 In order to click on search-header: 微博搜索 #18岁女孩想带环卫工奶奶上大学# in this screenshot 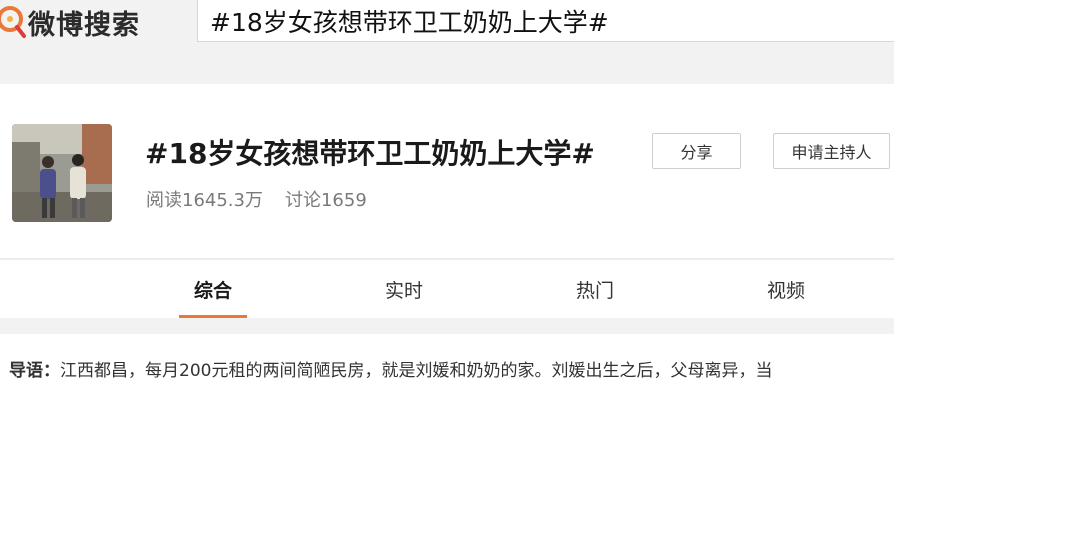, I will do `click(447, 42)`.